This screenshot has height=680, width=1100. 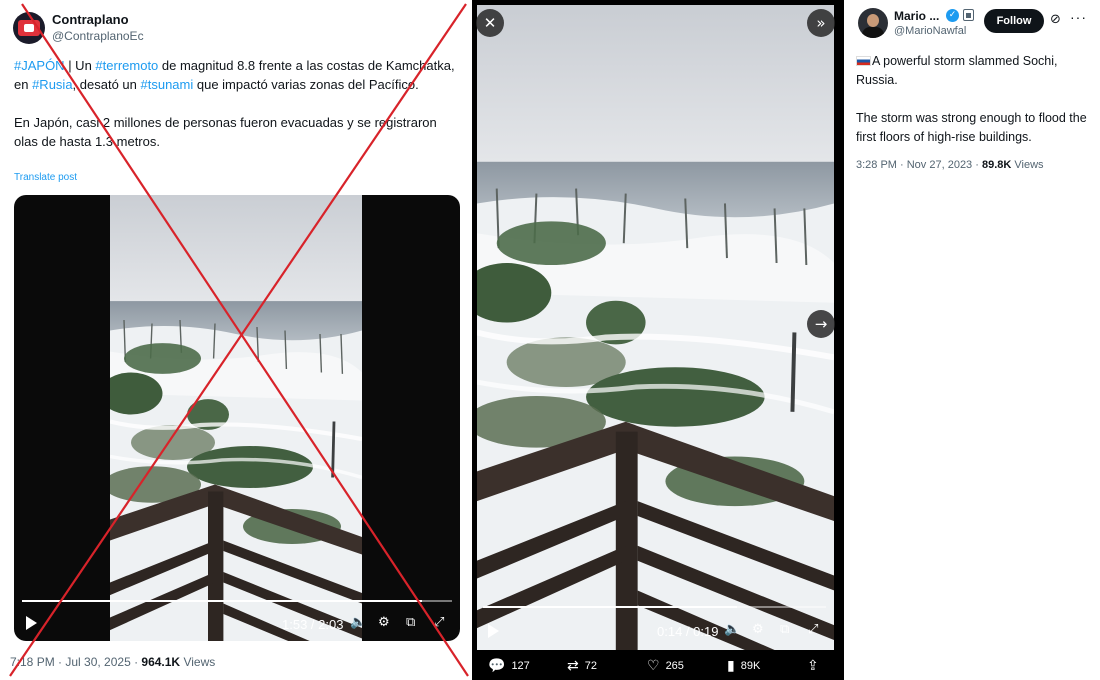 What do you see at coordinates (957, 70) in the screenshot?
I see `right-text-1: A powerful storm slammed Sochi, Russia.` at bounding box center [957, 70].